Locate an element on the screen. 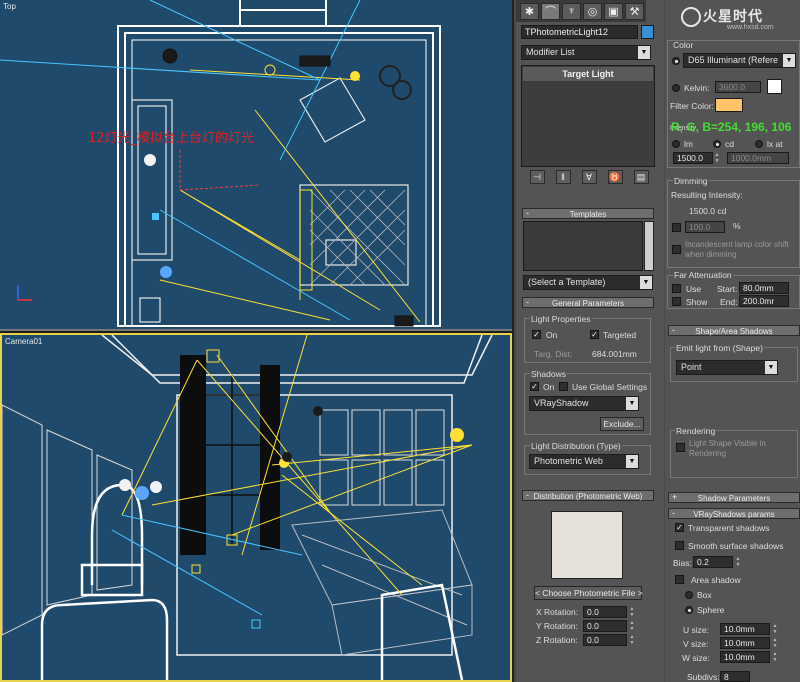 The image size is (800, 682). bias-field: 0.2 is located at coordinates (713, 562).